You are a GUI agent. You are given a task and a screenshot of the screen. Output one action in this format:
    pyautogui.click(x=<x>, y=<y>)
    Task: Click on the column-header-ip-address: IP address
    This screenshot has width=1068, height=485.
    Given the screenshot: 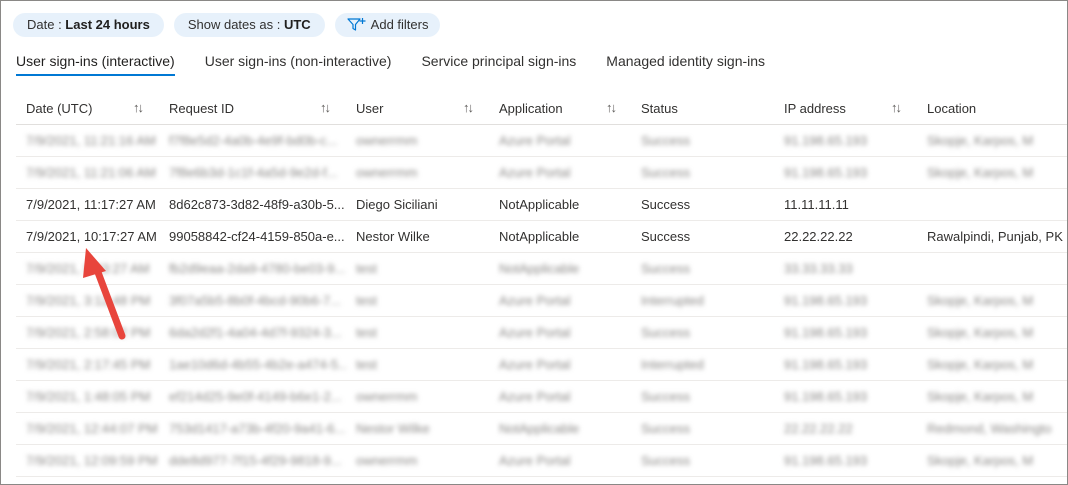 What is the action you would take?
    pyautogui.click(x=815, y=108)
    